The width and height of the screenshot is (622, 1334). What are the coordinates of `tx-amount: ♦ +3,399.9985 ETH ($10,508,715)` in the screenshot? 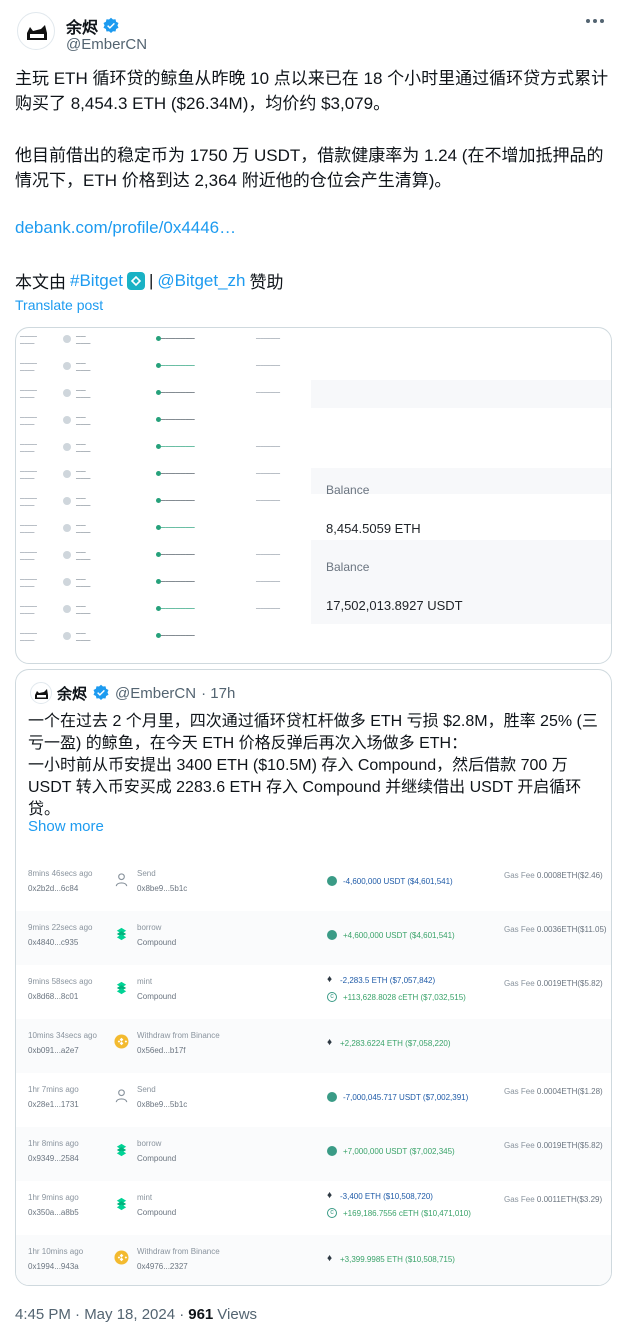 It's located at (391, 1259).